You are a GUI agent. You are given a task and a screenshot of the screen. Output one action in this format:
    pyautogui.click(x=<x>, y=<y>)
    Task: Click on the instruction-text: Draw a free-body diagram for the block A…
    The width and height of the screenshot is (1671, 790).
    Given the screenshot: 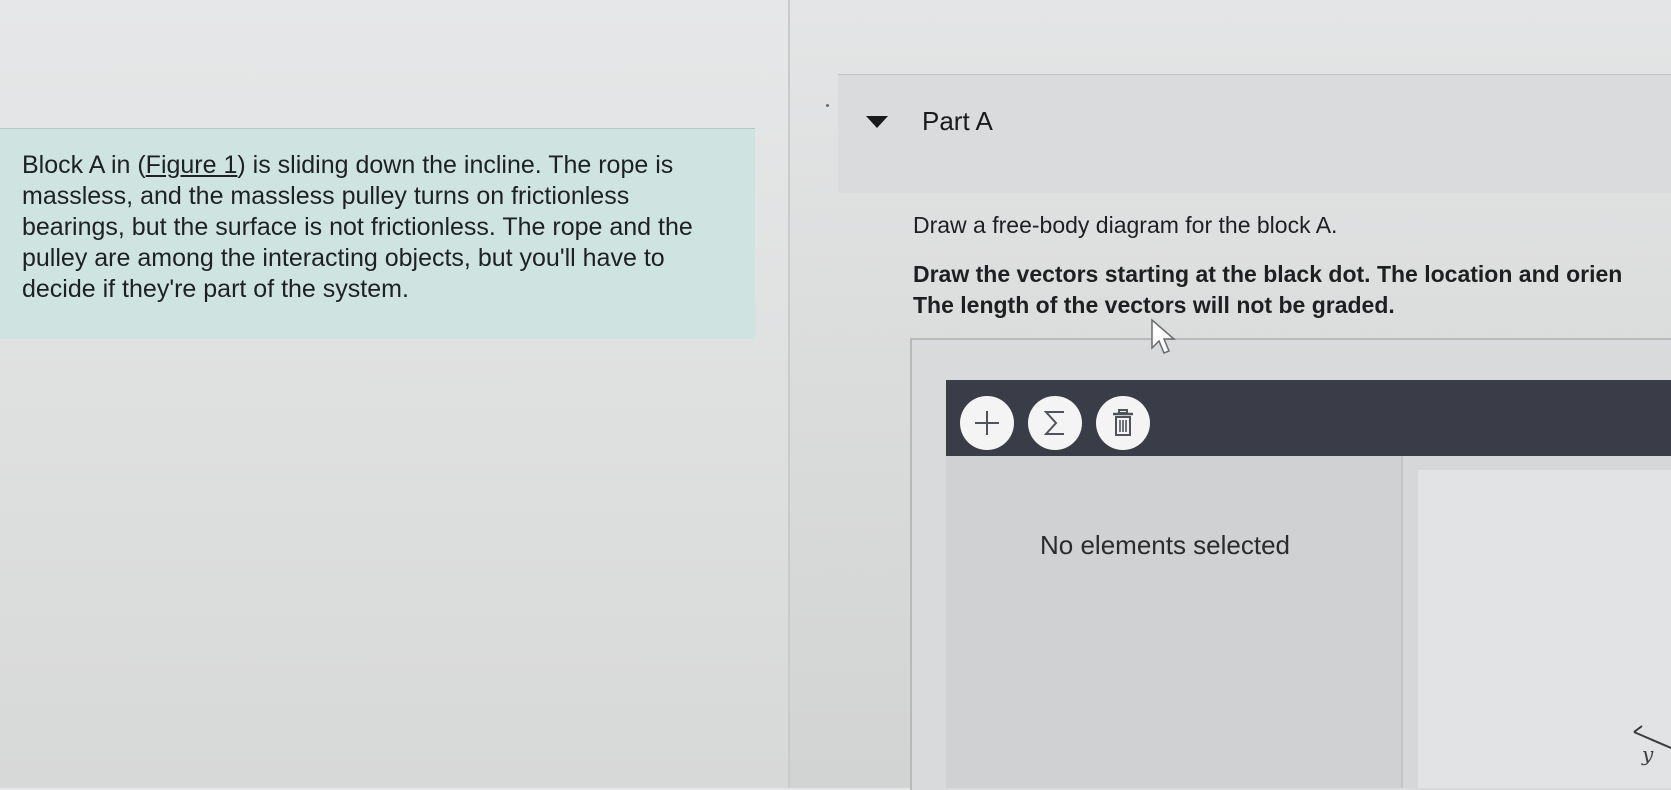 What is the action you would take?
    pyautogui.click(x=1125, y=225)
    